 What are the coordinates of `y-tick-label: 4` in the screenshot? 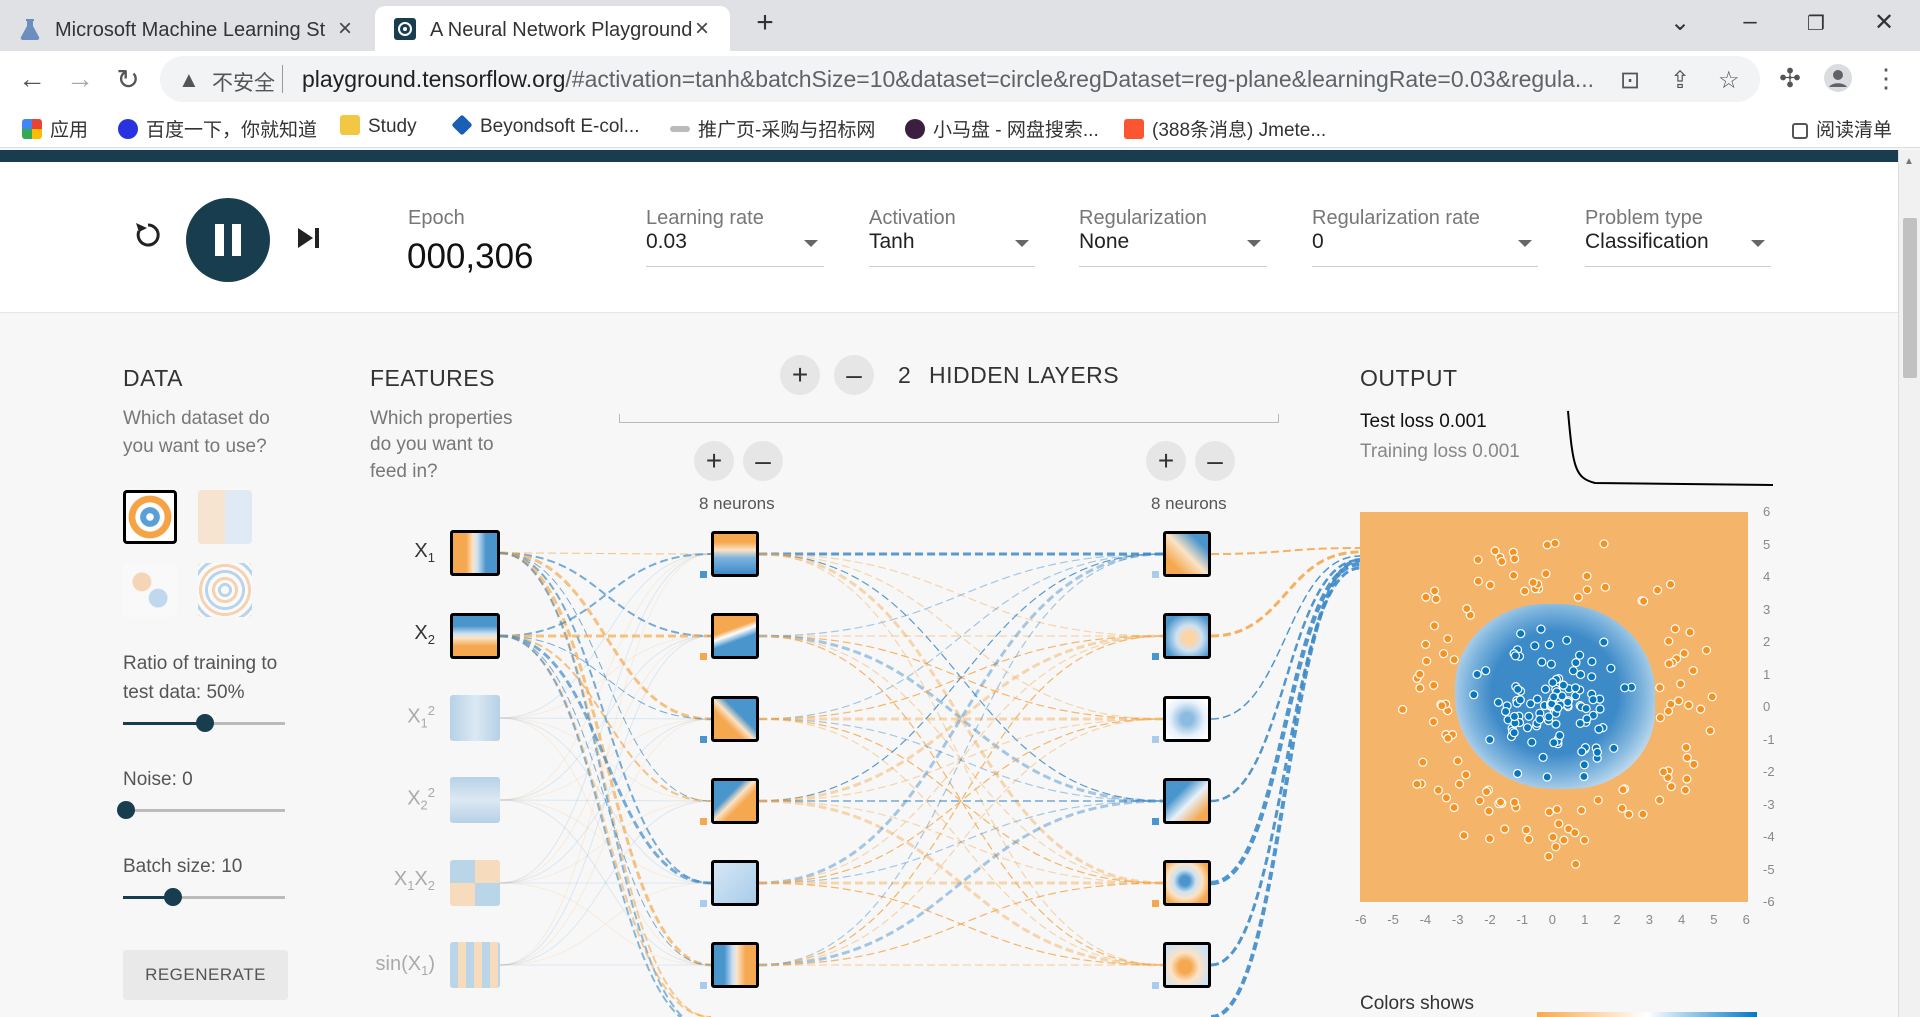 It's located at (1767, 576).